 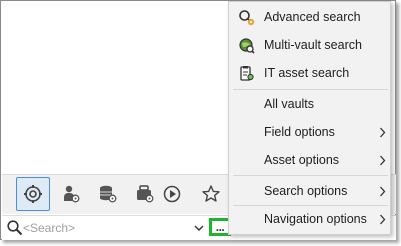 I want to click on menu-item-all-vaults: All vaults, so click(x=309, y=104).